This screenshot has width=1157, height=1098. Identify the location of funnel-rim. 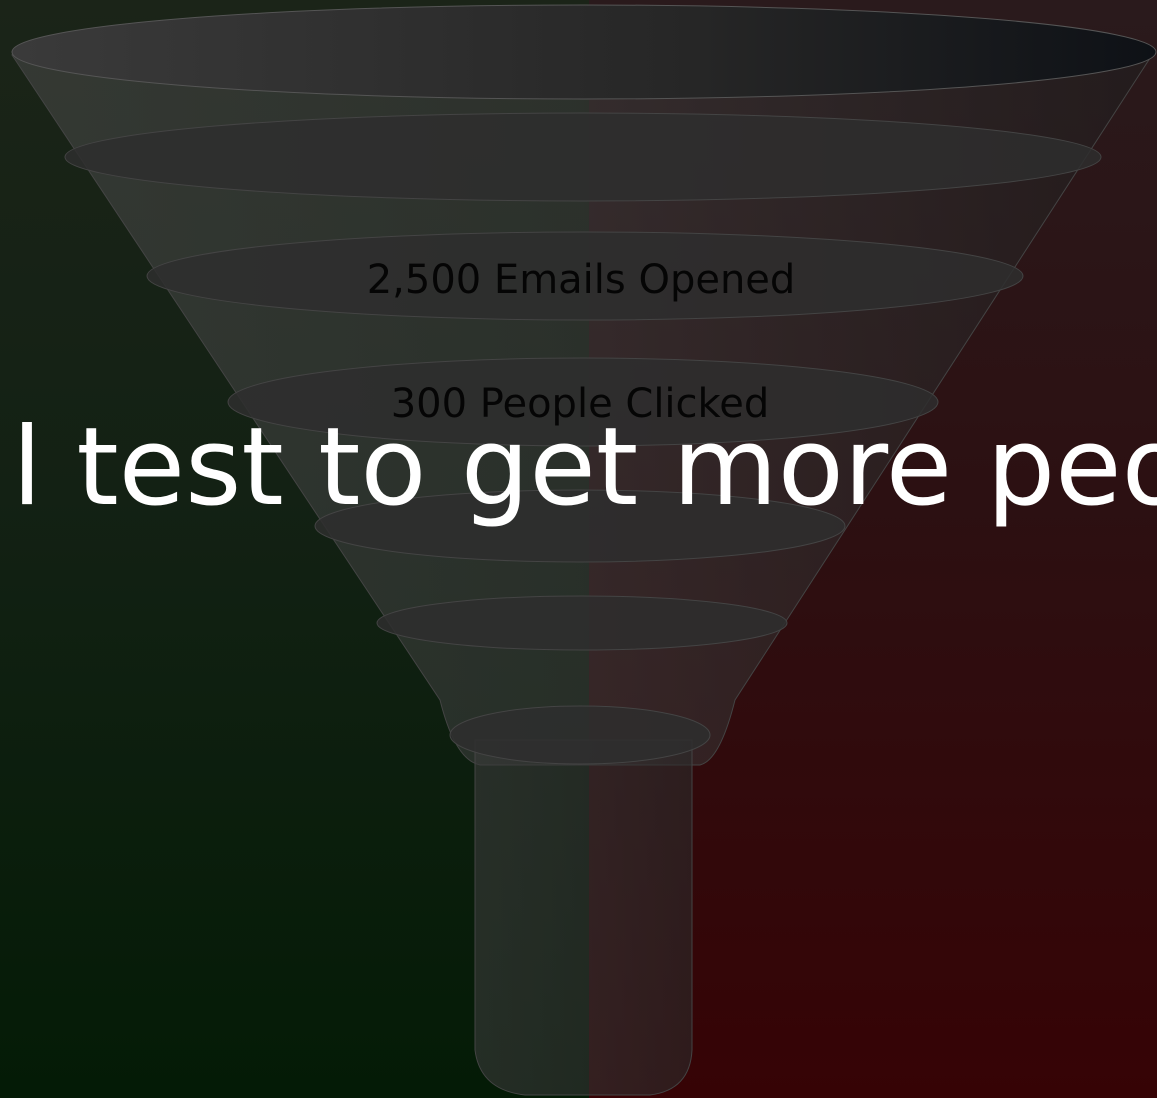
(584, 52).